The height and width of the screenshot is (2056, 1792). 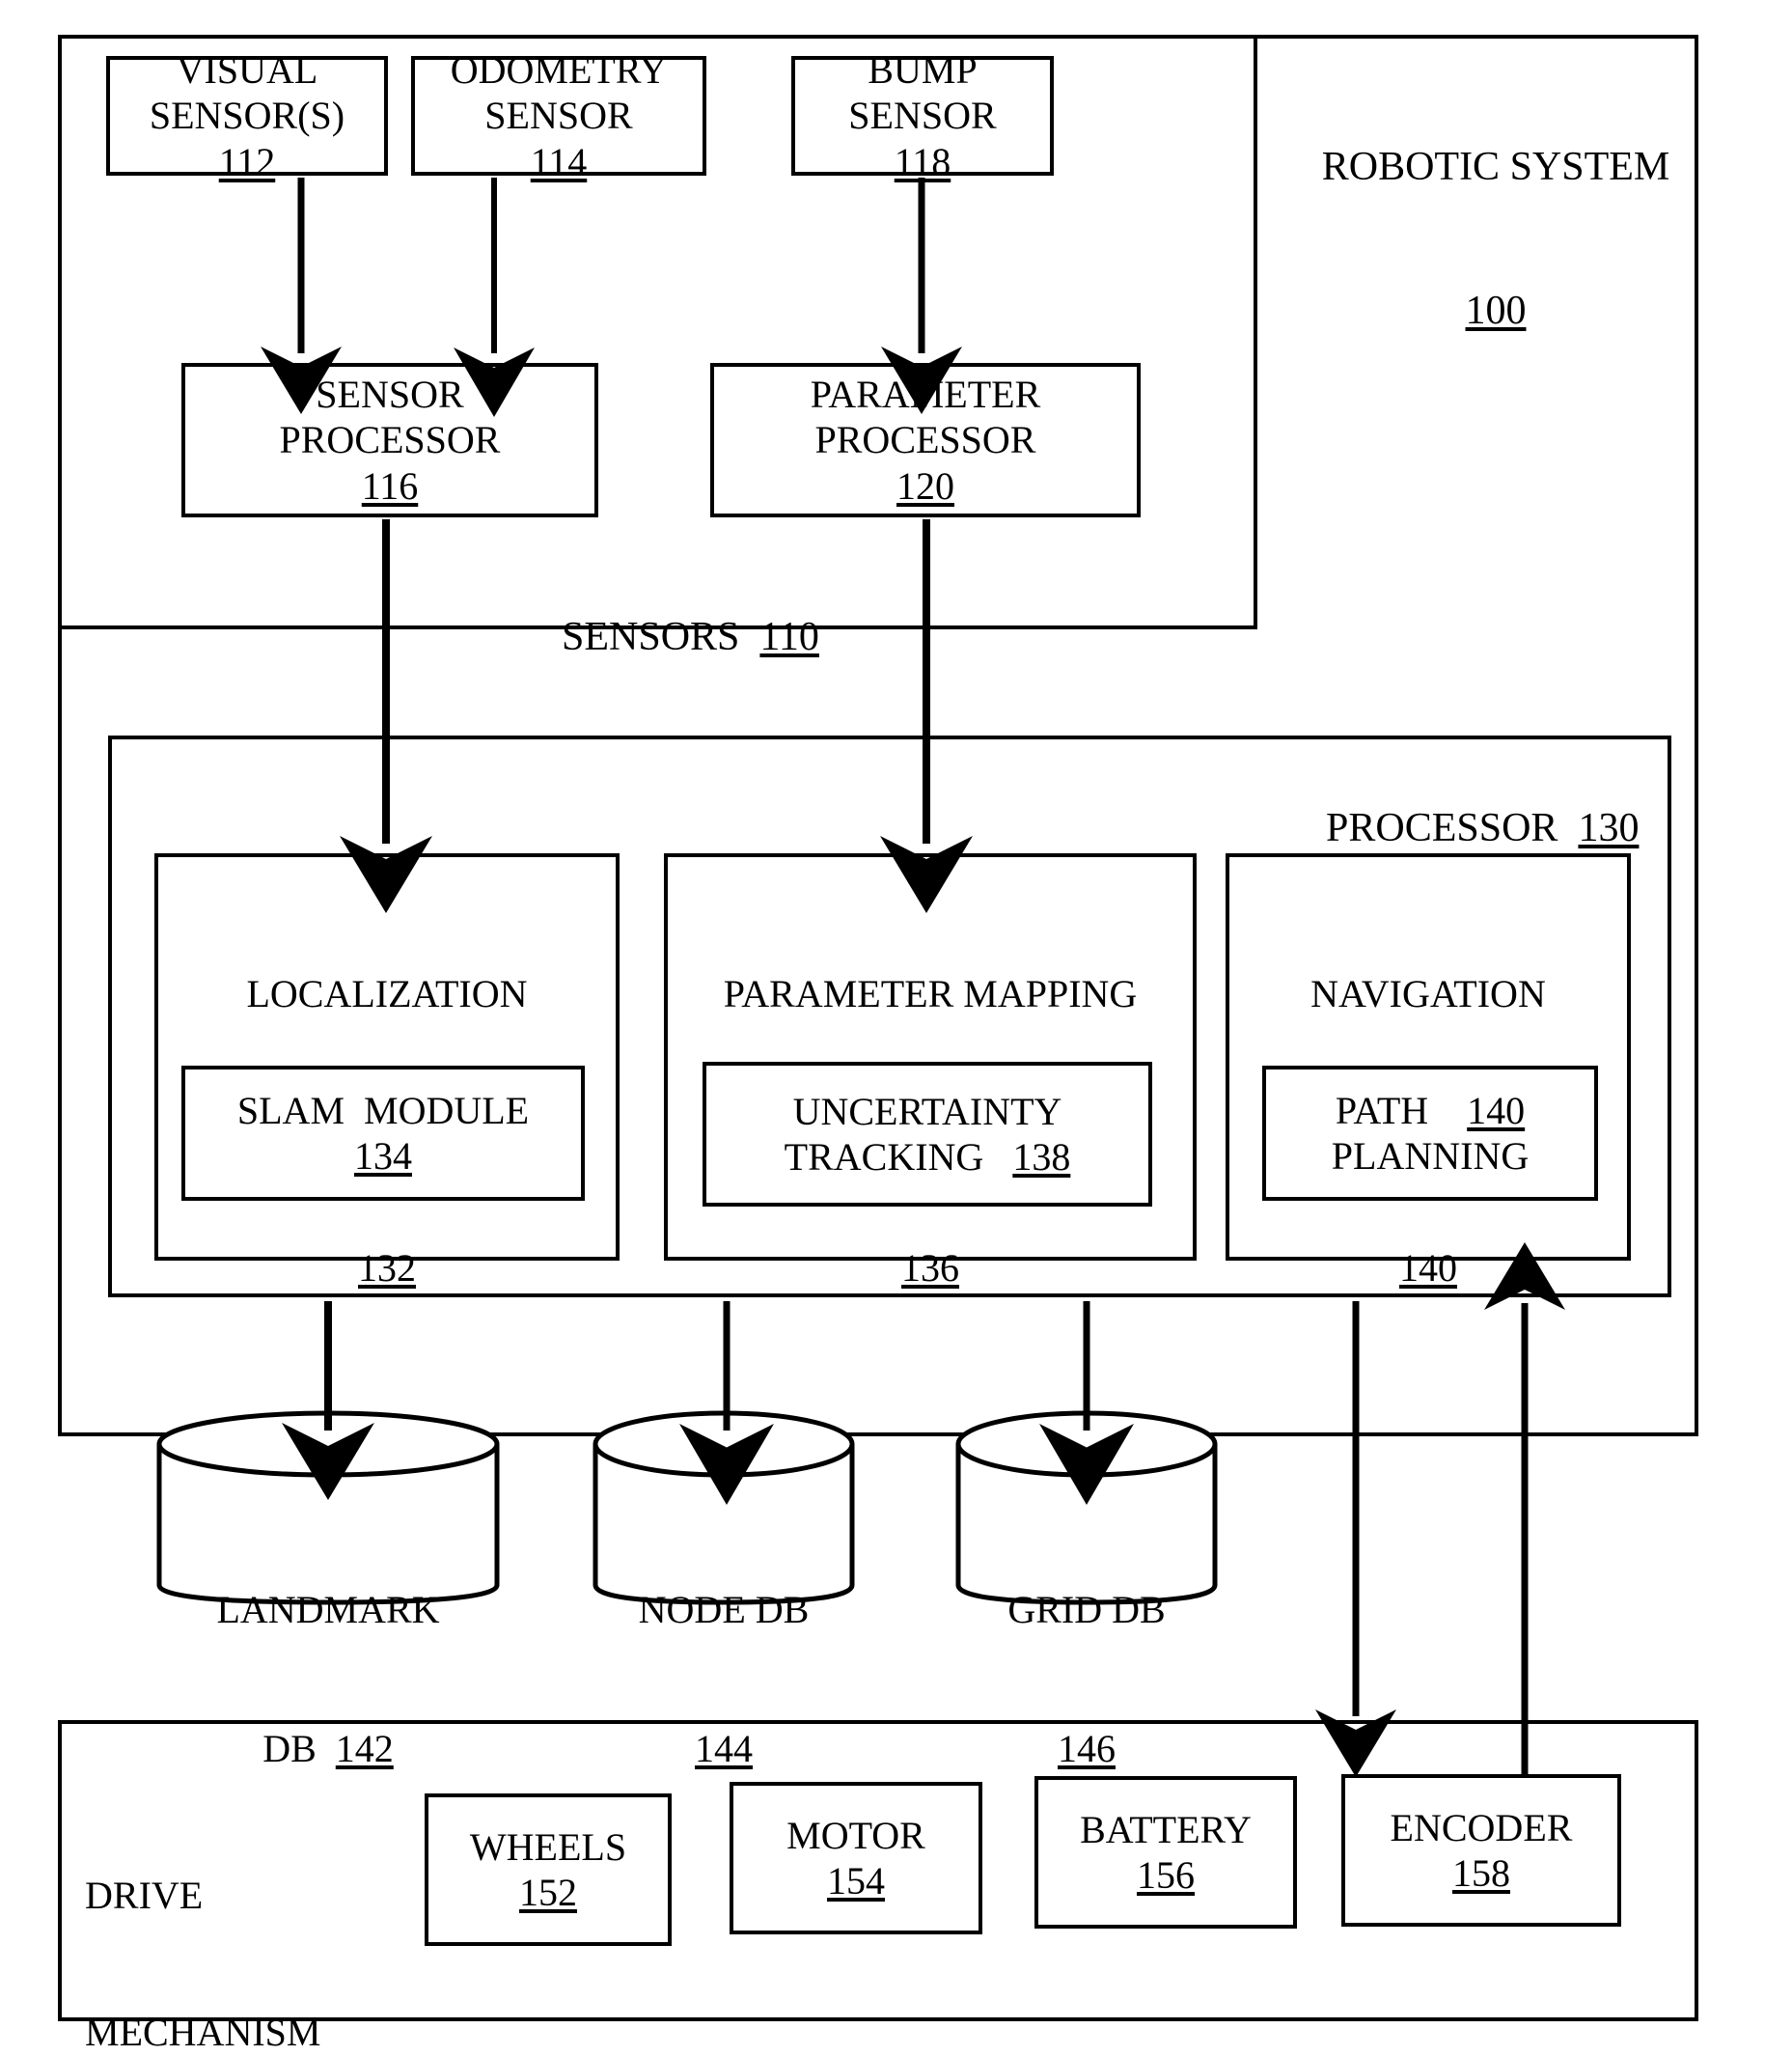 What do you see at coordinates (923, 70) in the screenshot?
I see `bump-sensor-line1: BUMP` at bounding box center [923, 70].